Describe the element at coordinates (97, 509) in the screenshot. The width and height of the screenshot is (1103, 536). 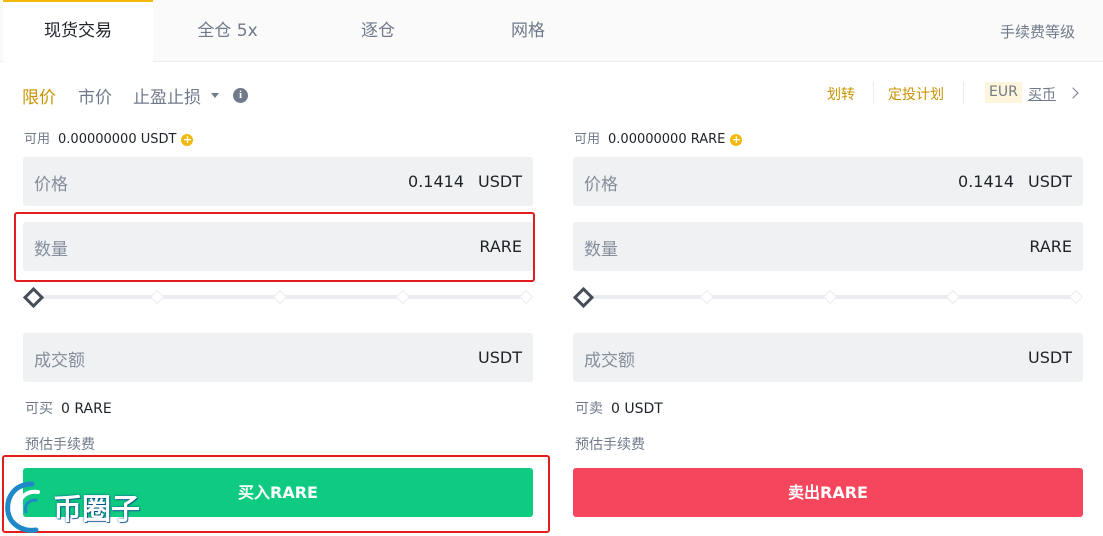
I see `watermark-text: 币圈子` at that location.